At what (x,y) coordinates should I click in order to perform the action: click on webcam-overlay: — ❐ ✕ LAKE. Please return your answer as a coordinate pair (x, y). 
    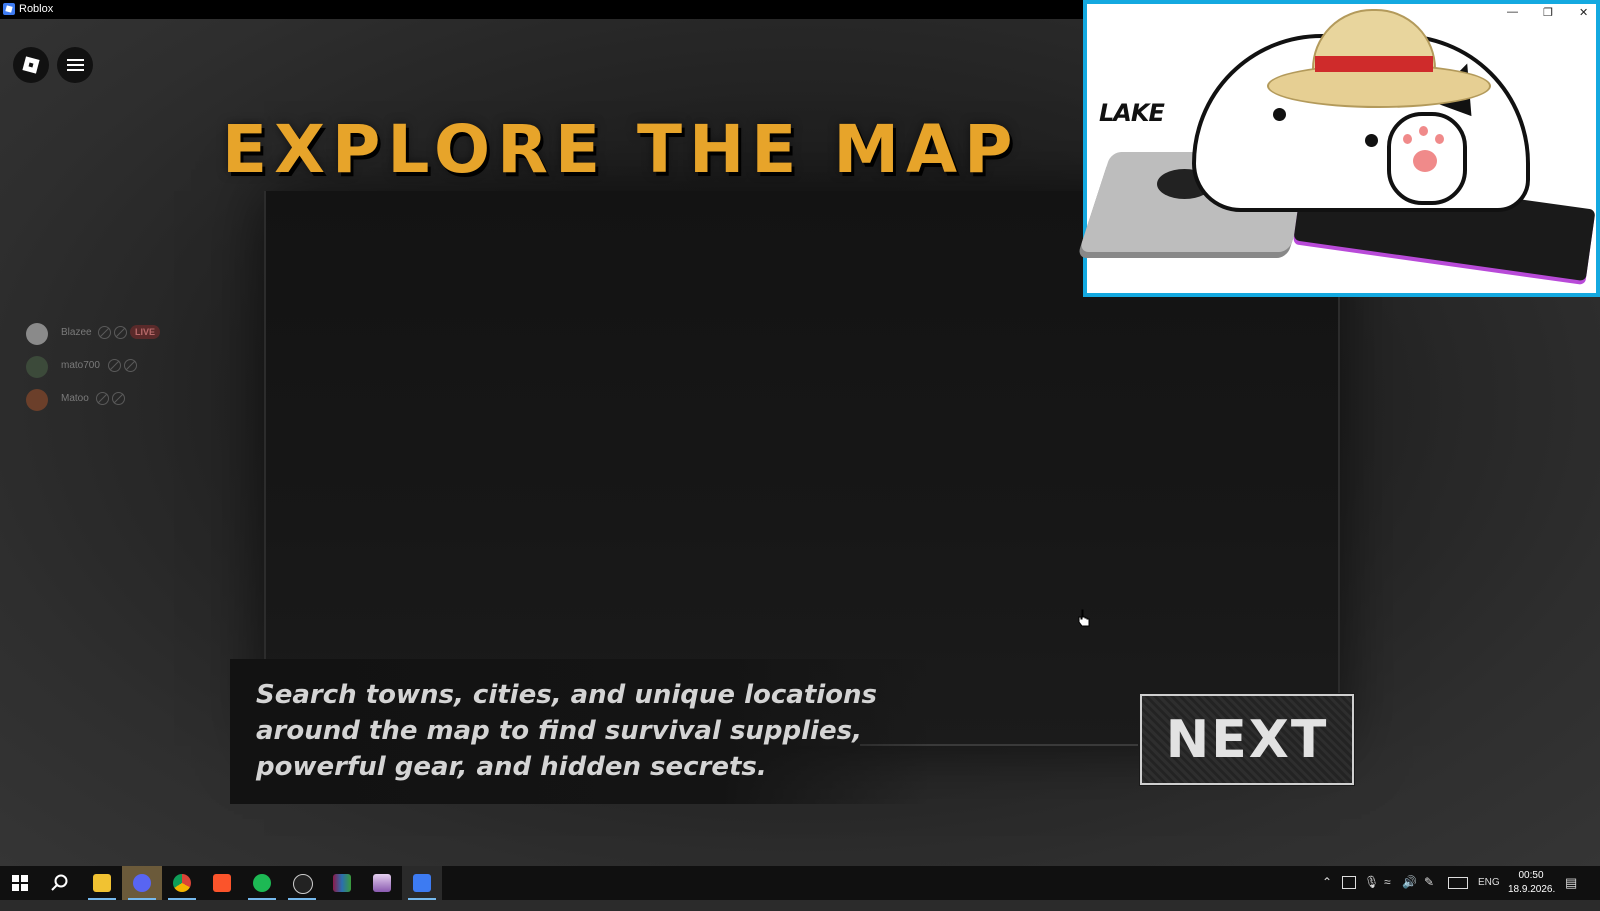
    Looking at the image, I should click on (1339, 148).